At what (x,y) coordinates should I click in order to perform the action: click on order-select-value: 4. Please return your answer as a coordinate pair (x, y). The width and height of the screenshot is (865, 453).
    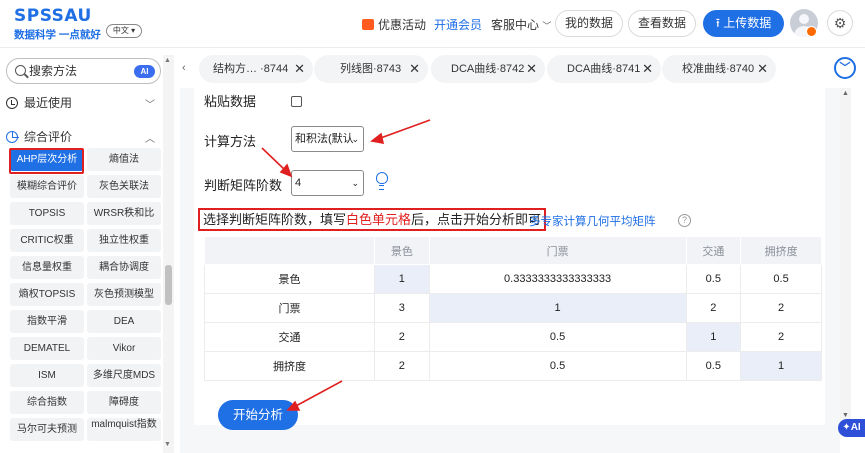
    Looking at the image, I should click on (298, 183).